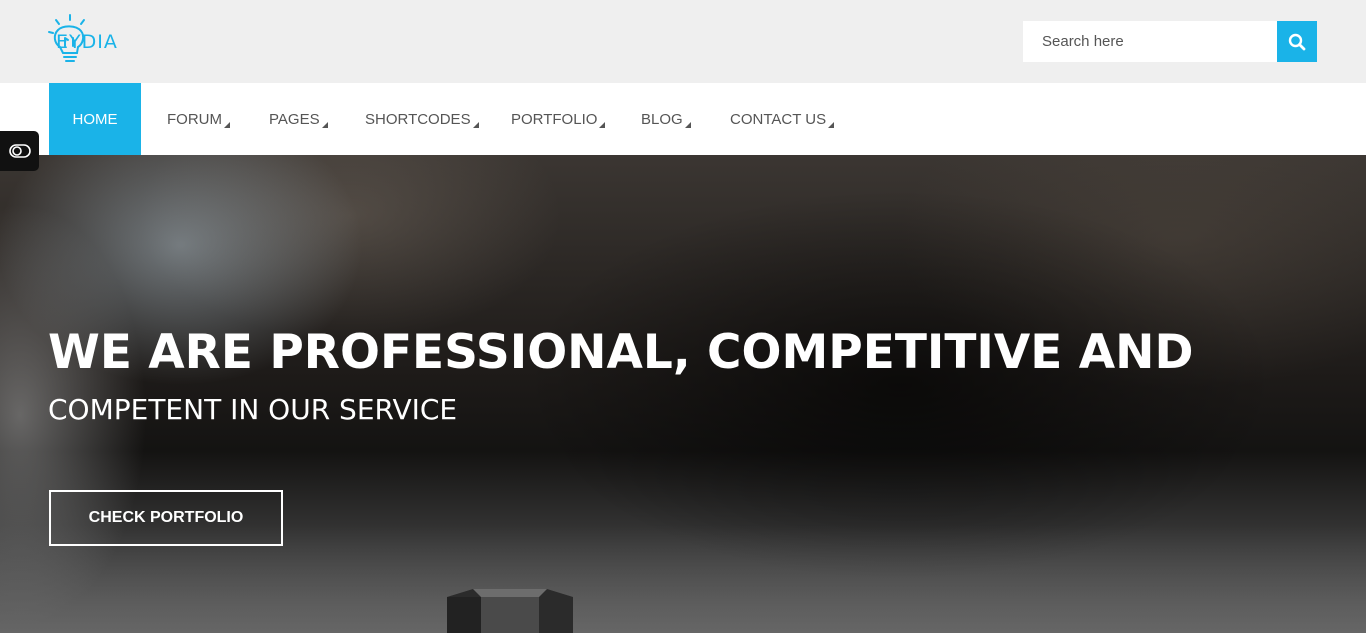  What do you see at coordinates (253, 409) in the screenshot?
I see `hero-subtitle: COMPETENT IN OUR SERVICE` at bounding box center [253, 409].